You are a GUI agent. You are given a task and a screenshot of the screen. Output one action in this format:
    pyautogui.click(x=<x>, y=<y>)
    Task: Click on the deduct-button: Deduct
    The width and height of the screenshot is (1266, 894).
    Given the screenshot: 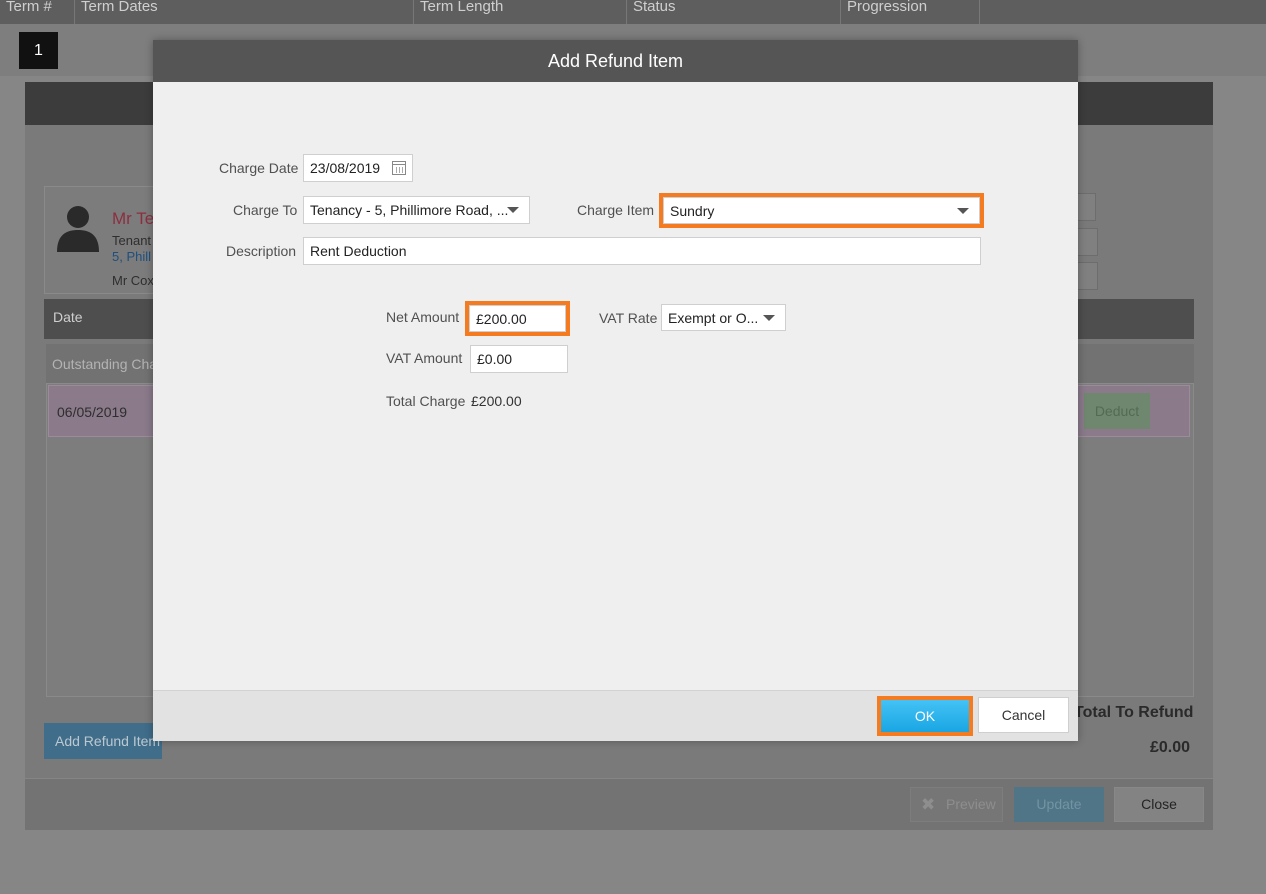 What is the action you would take?
    pyautogui.click(x=1117, y=411)
    